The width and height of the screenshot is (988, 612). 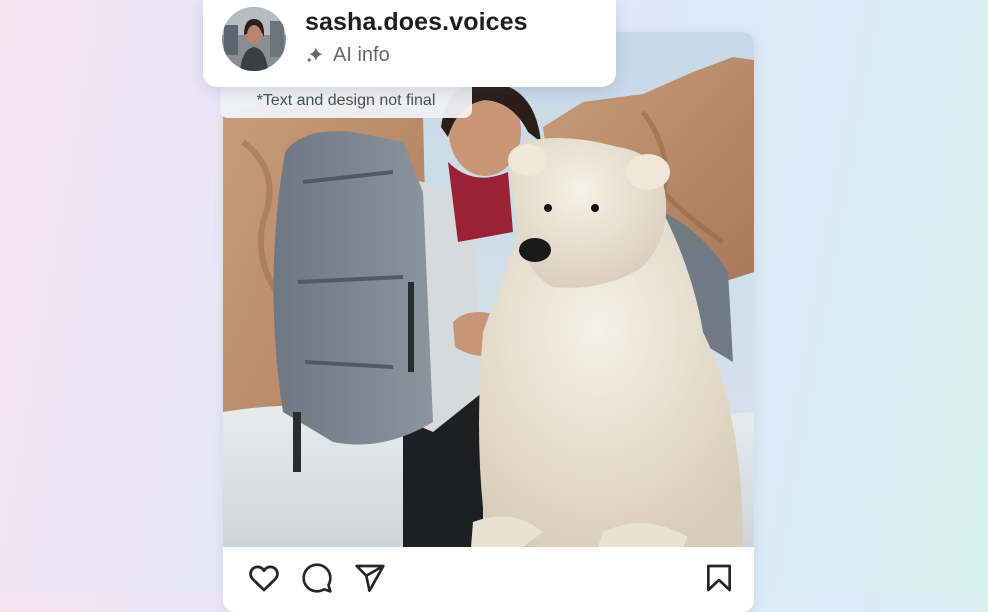 What do you see at coordinates (264, 578) in the screenshot?
I see `heart-icon` at bounding box center [264, 578].